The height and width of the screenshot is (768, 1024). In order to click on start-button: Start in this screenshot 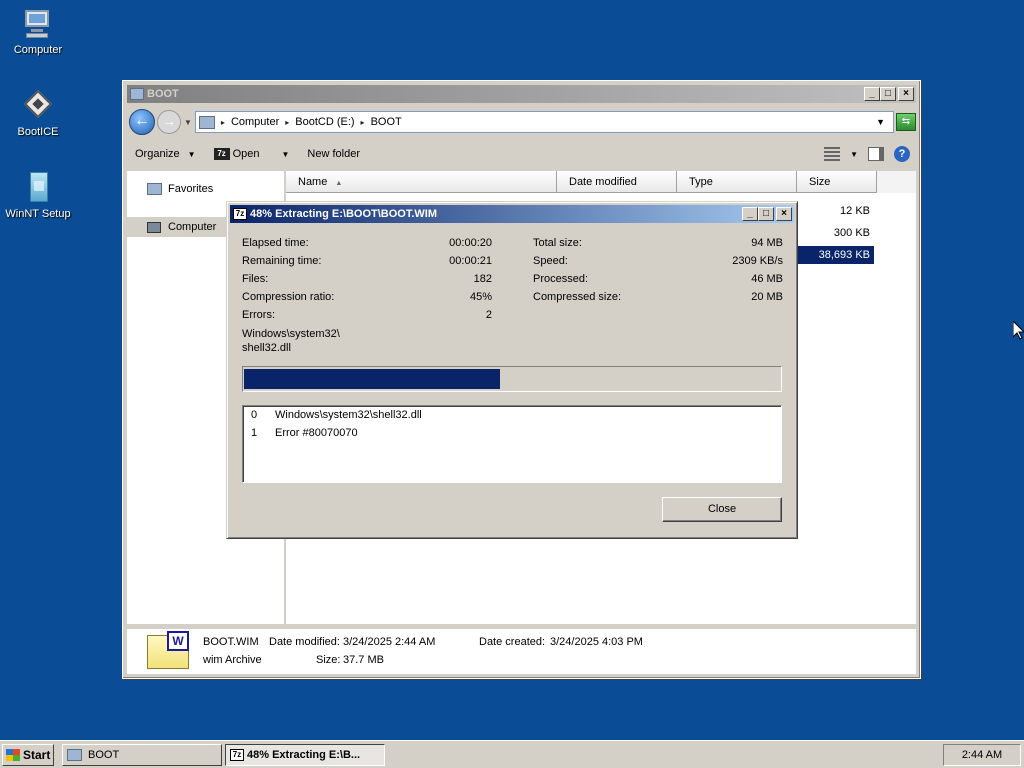, I will do `click(28, 755)`.